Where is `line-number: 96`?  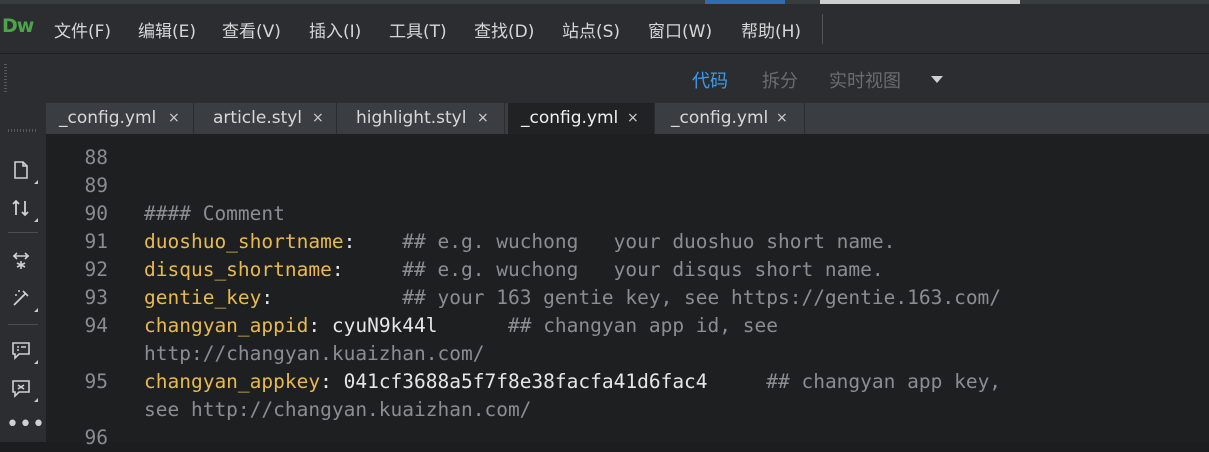
line-number: 96 is located at coordinates (96, 437).